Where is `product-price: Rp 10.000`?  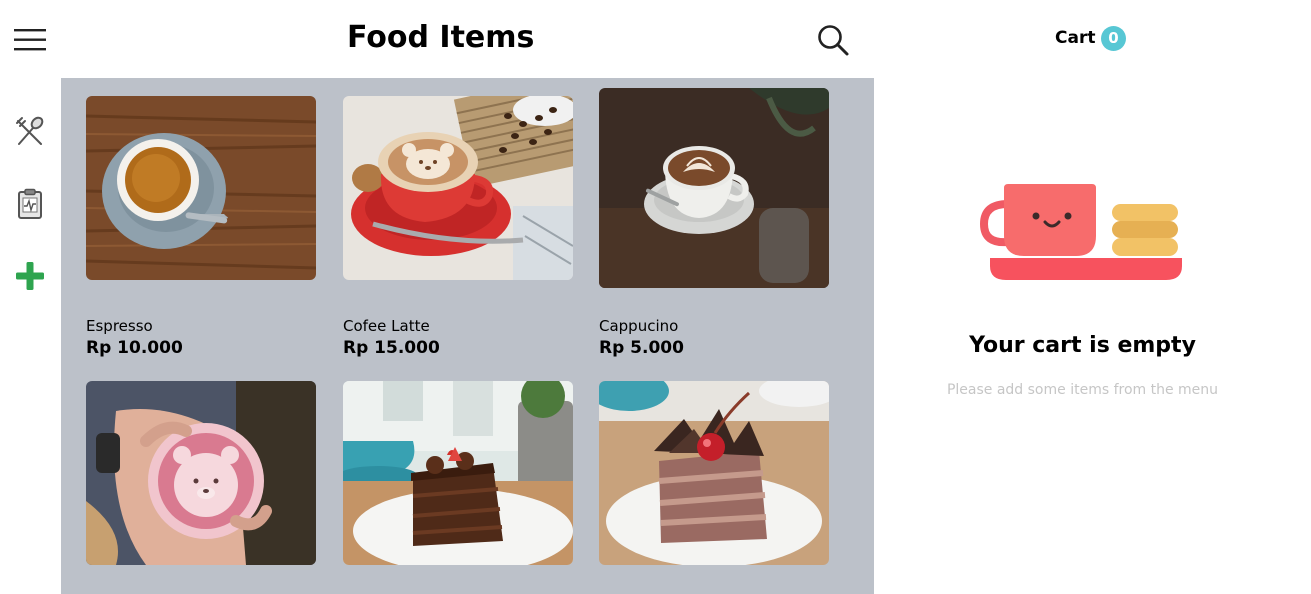
product-price: Rp 10.000 is located at coordinates (134, 348).